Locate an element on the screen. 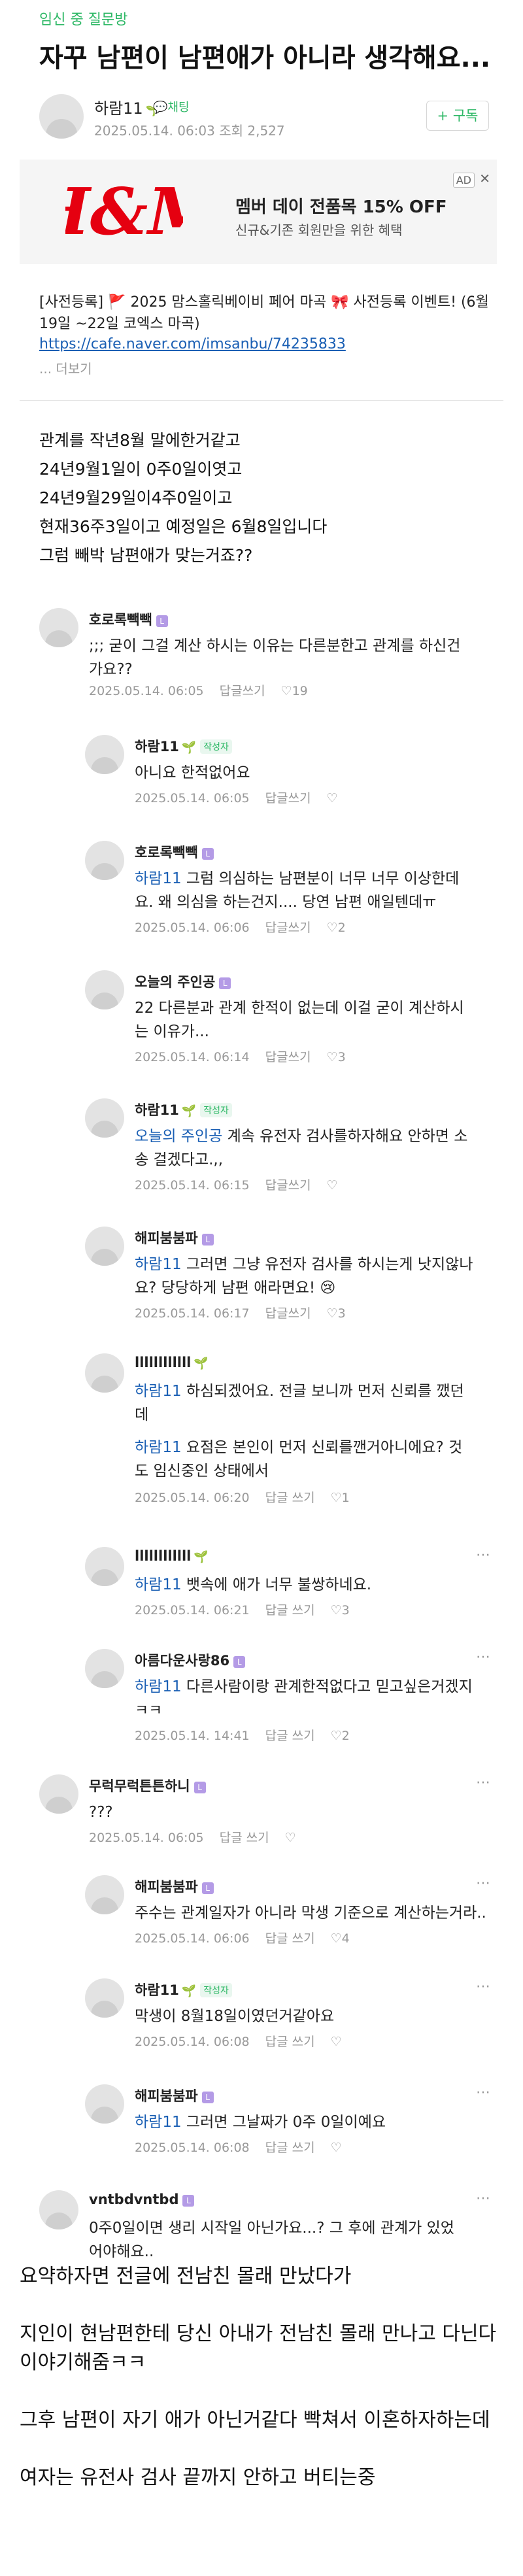 The width and height of the screenshot is (523, 2576). author-name-text: 하람11 is located at coordinates (118, 109).